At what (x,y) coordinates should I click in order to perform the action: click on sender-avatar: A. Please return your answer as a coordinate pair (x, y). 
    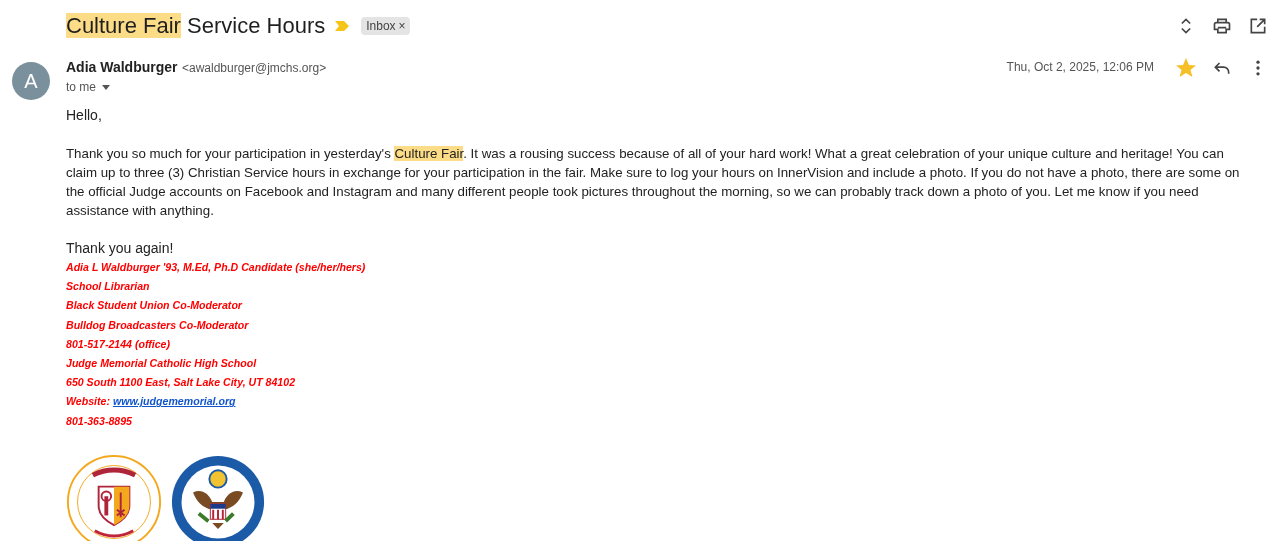
    Looking at the image, I should click on (31, 81).